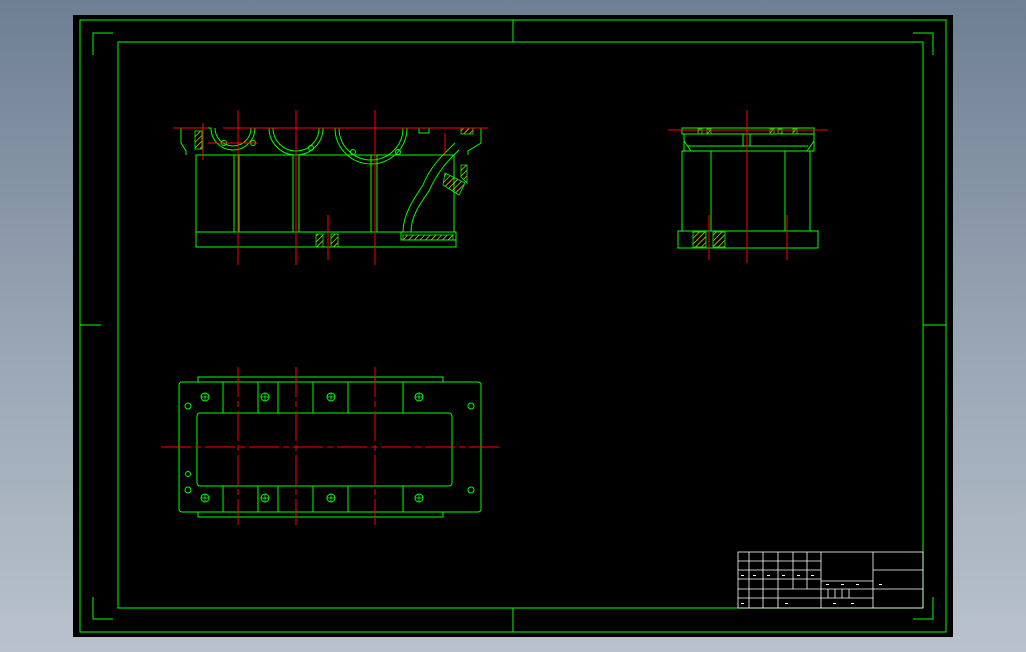 This screenshot has width=1026, height=652. Describe the element at coordinates (748, 186) in the screenshot. I see `side-view` at that location.